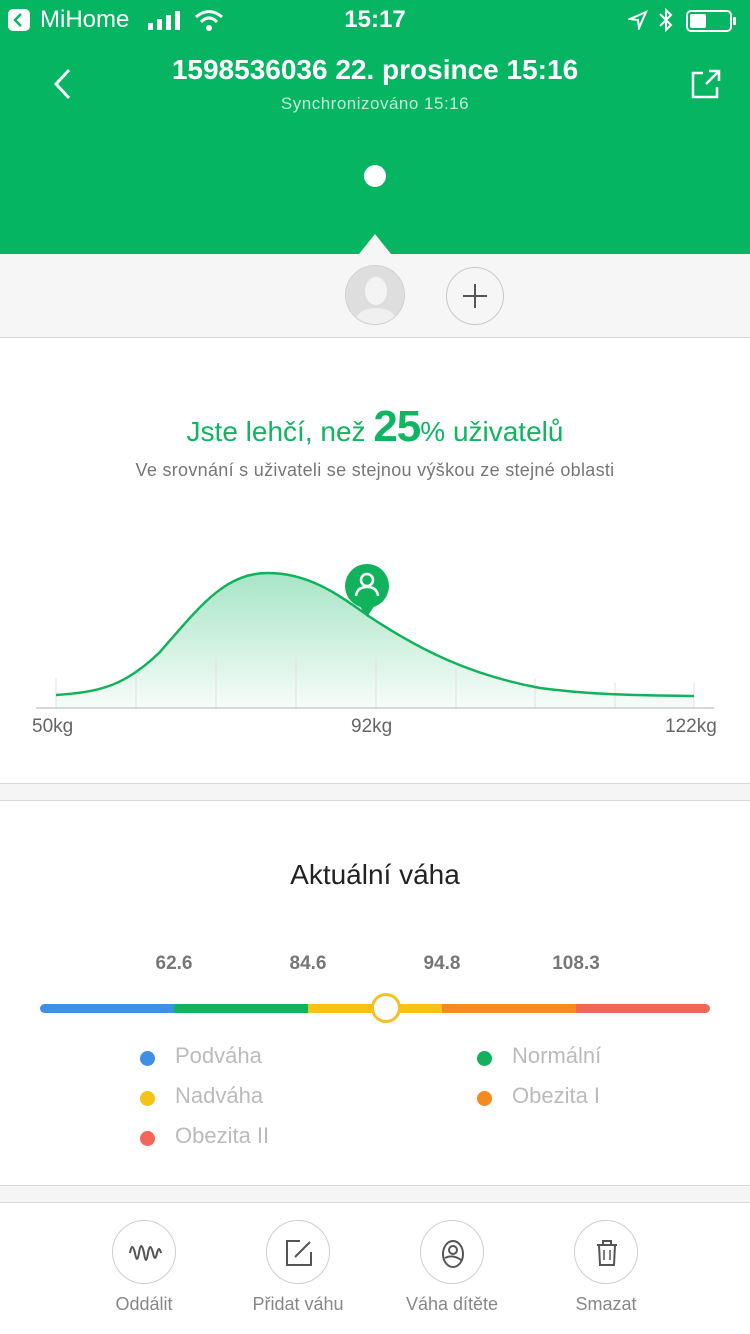 This screenshot has width=750, height=1334. What do you see at coordinates (385, 1008) in the screenshot?
I see `current-weight-marker` at bounding box center [385, 1008].